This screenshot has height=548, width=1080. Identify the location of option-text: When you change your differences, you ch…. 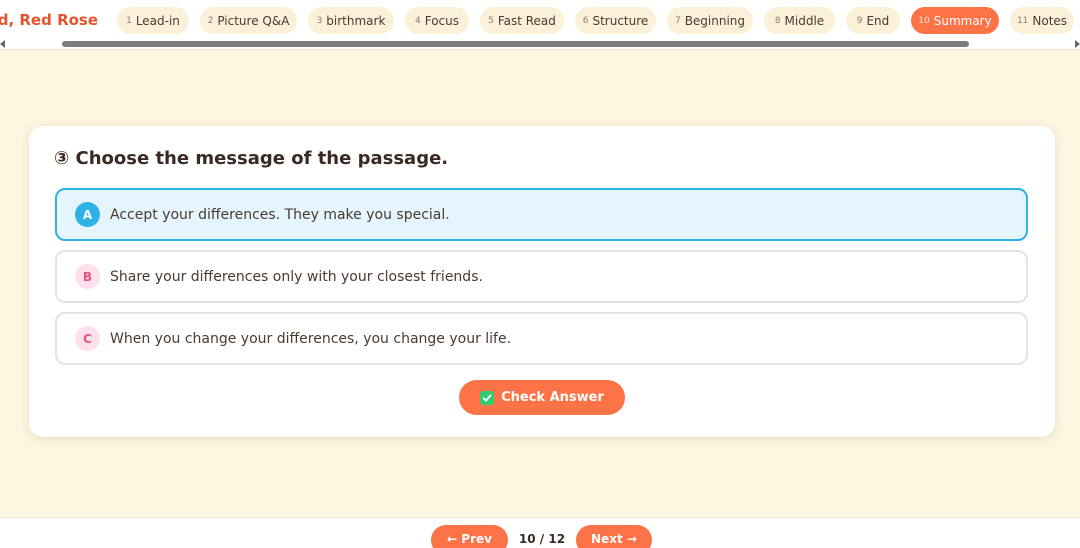
(311, 338).